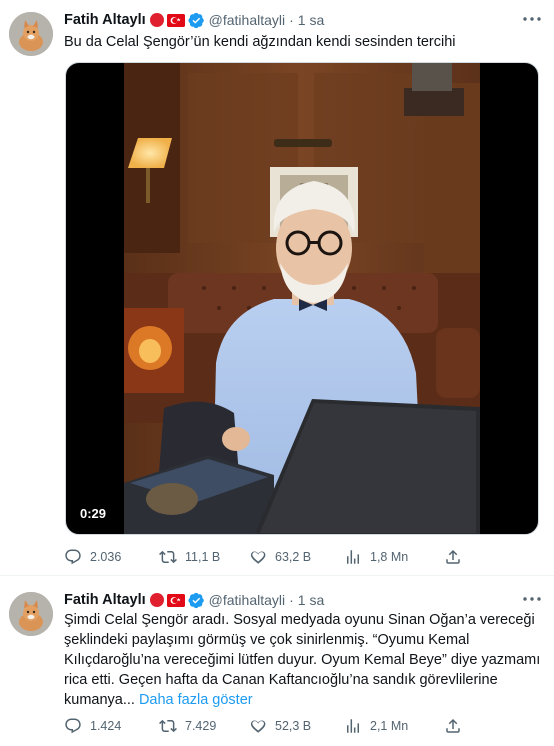 This screenshot has width=554, height=746. I want to click on views-button: 2,1 Mn, so click(376, 726).